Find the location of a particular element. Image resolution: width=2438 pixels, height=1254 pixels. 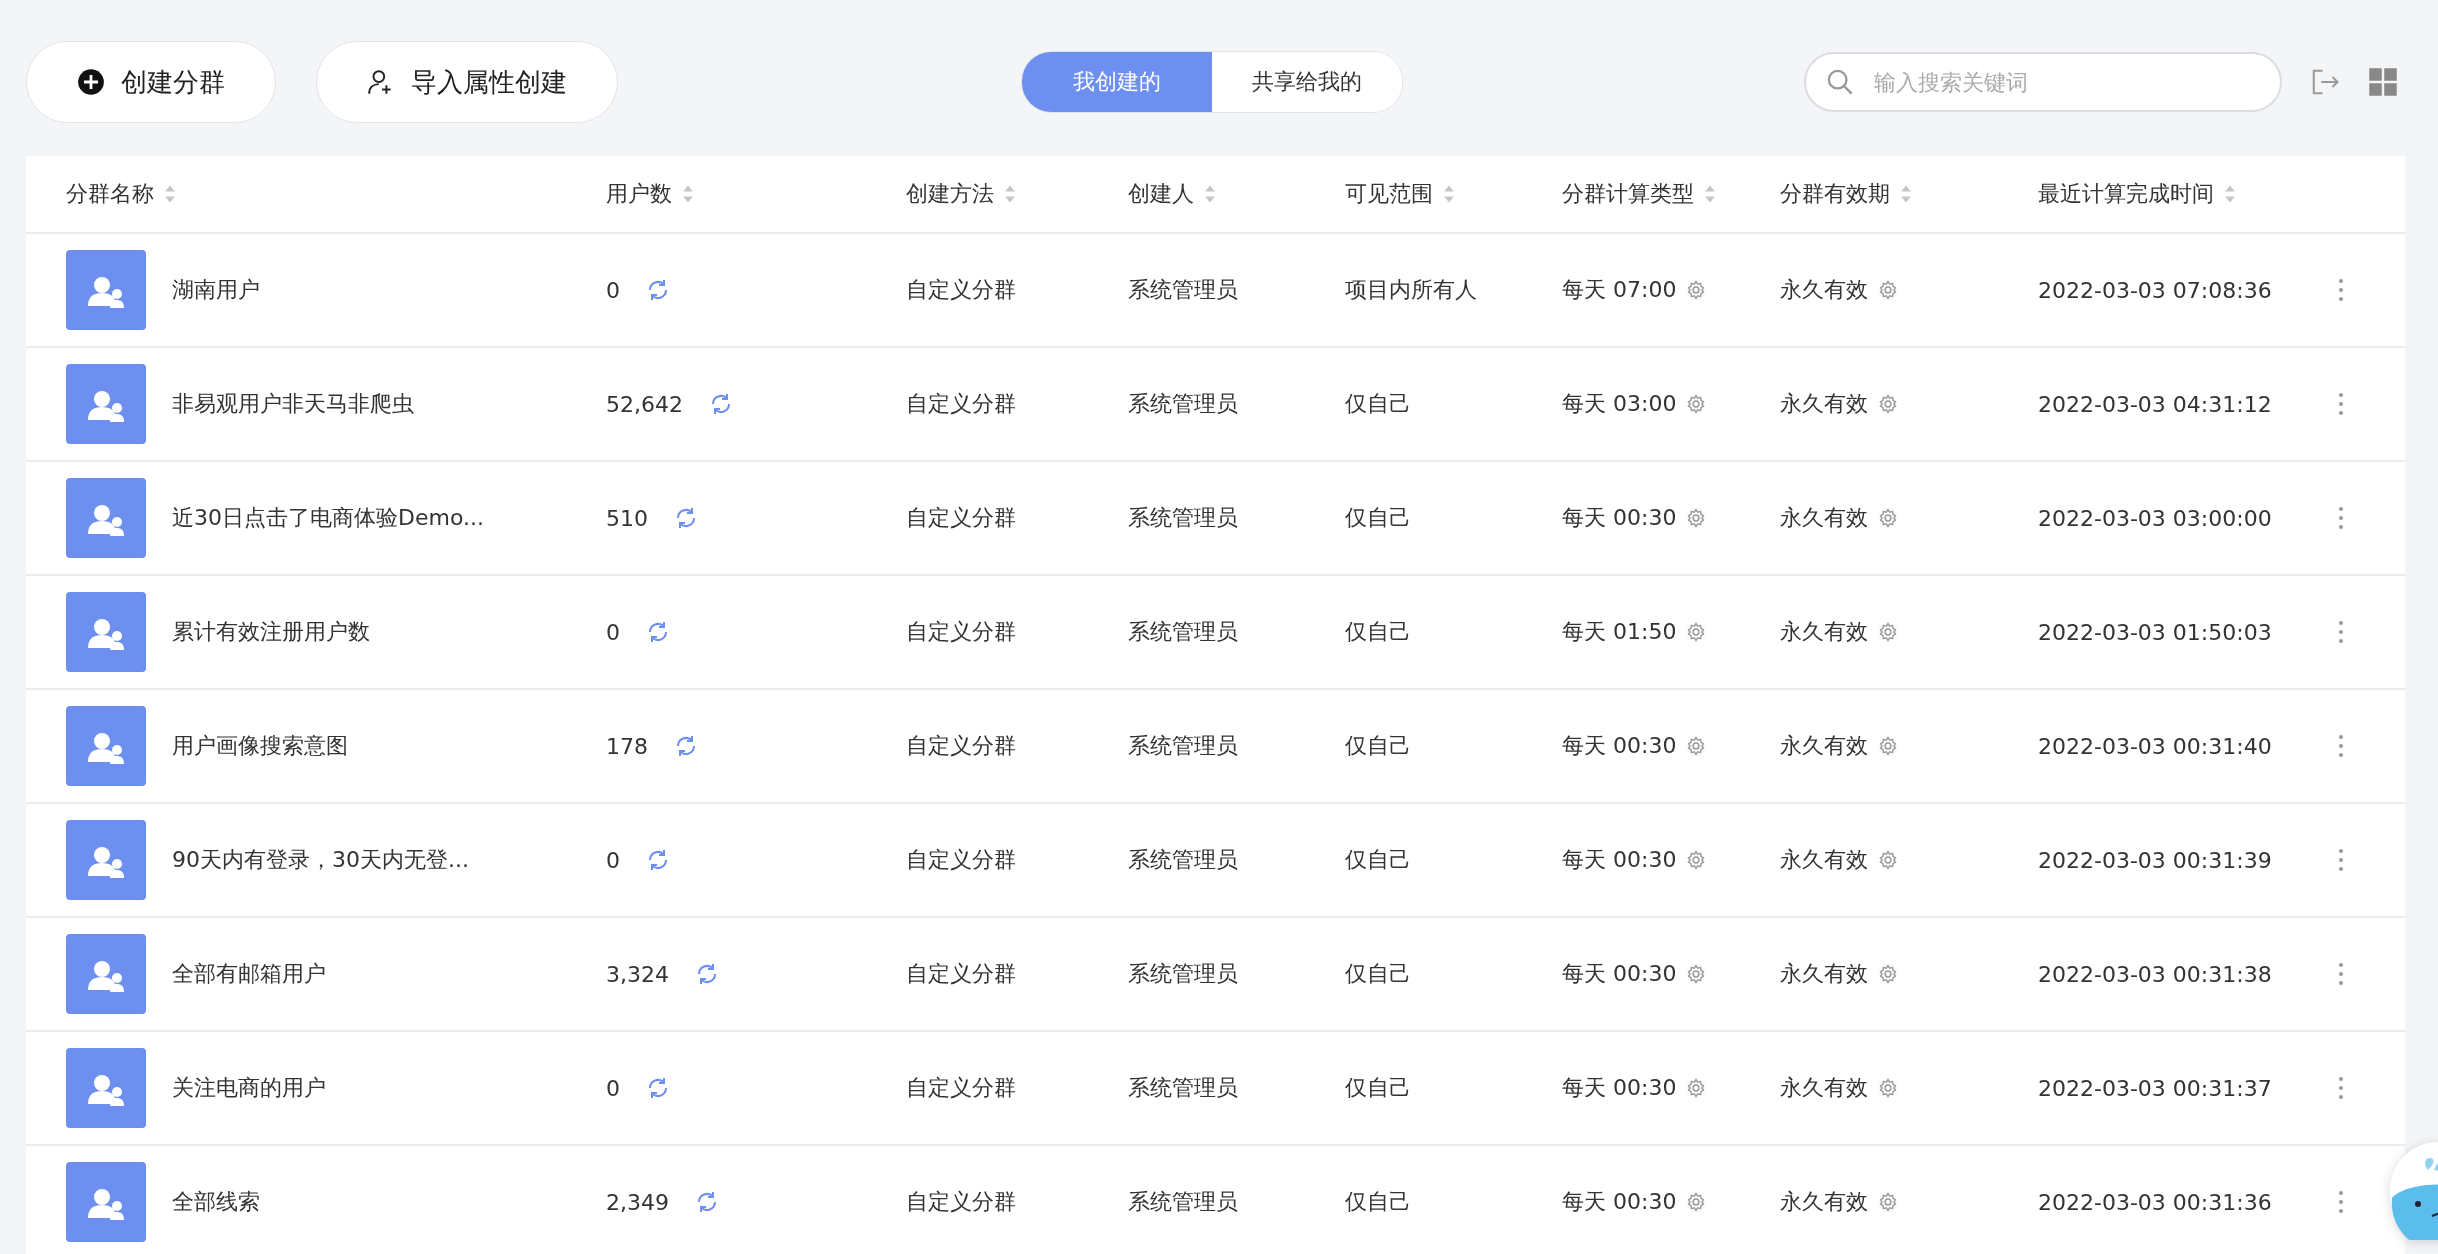

segment-name: 关注电商的用户 is located at coordinates (249, 1088).